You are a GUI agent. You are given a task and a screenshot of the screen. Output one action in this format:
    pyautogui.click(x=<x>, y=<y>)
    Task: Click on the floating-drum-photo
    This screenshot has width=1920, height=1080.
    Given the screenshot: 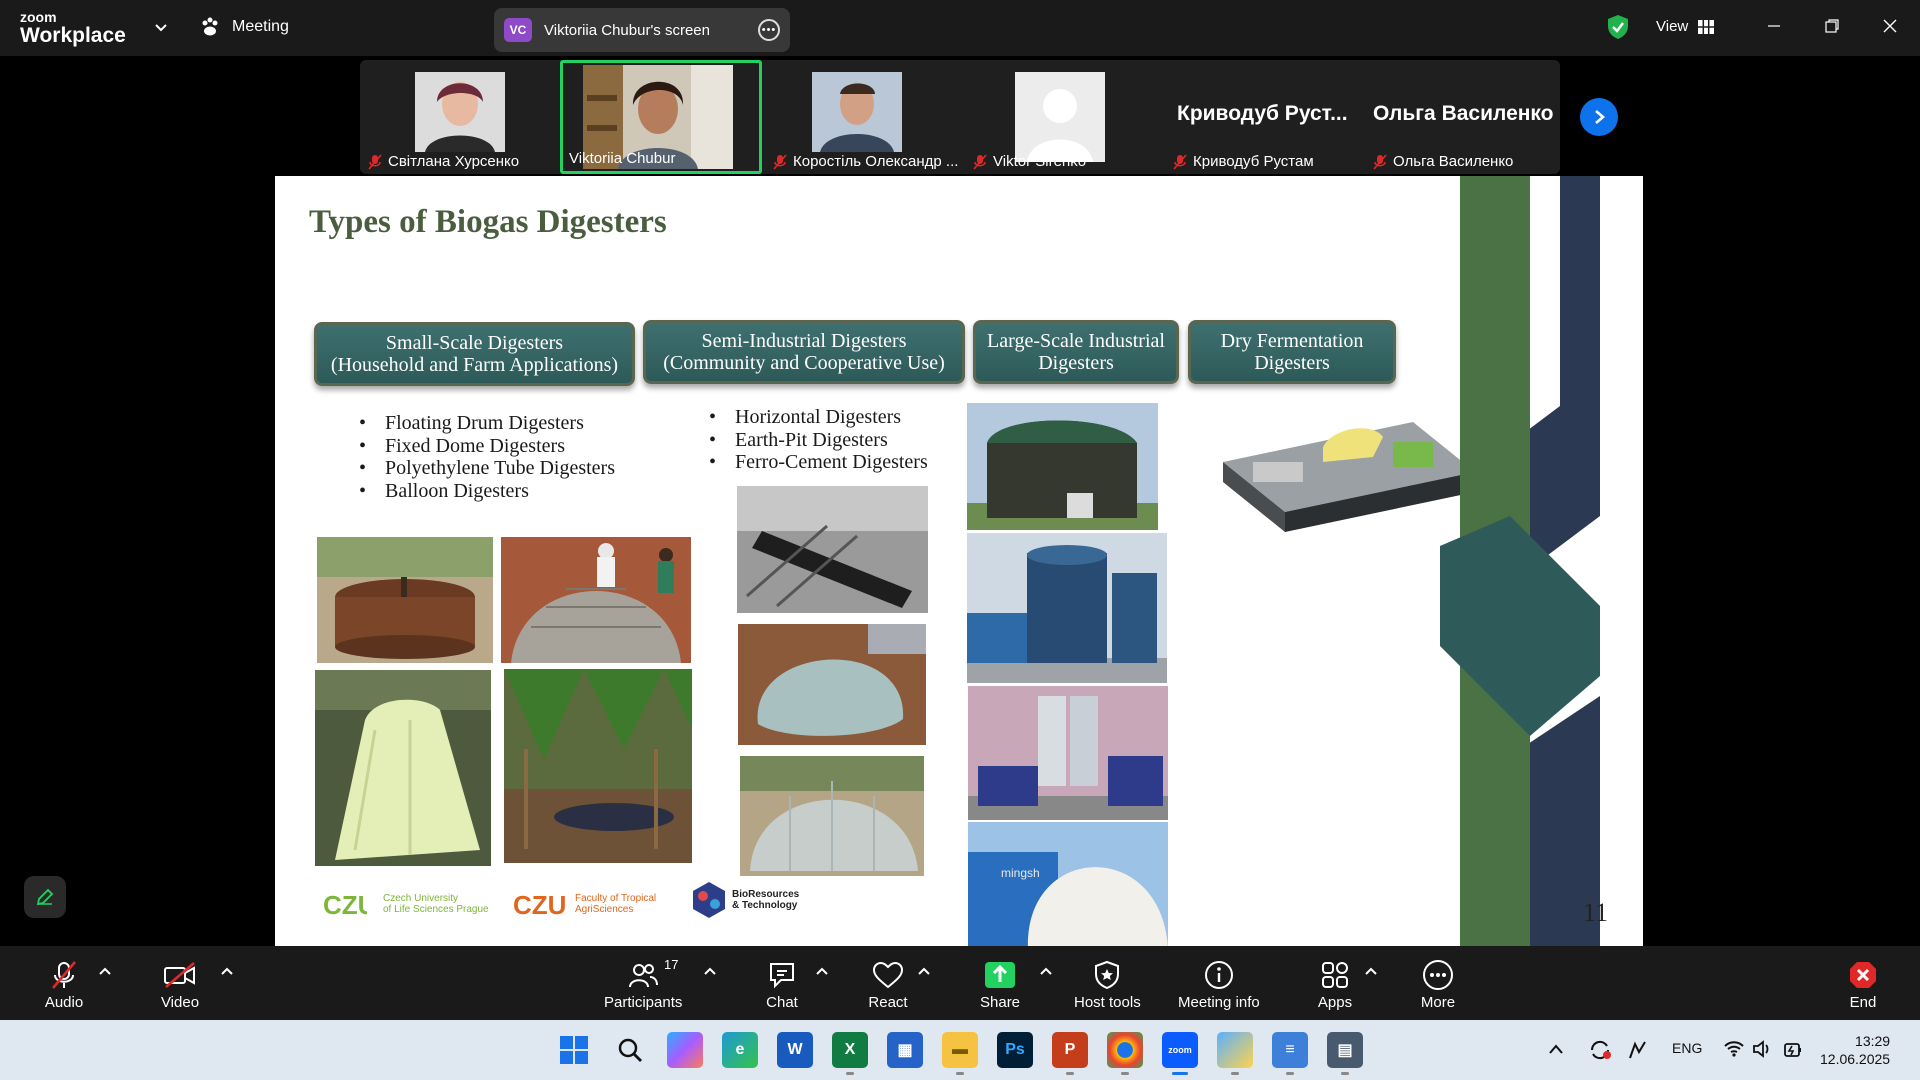 What is the action you would take?
    pyautogui.click(x=405, y=600)
    